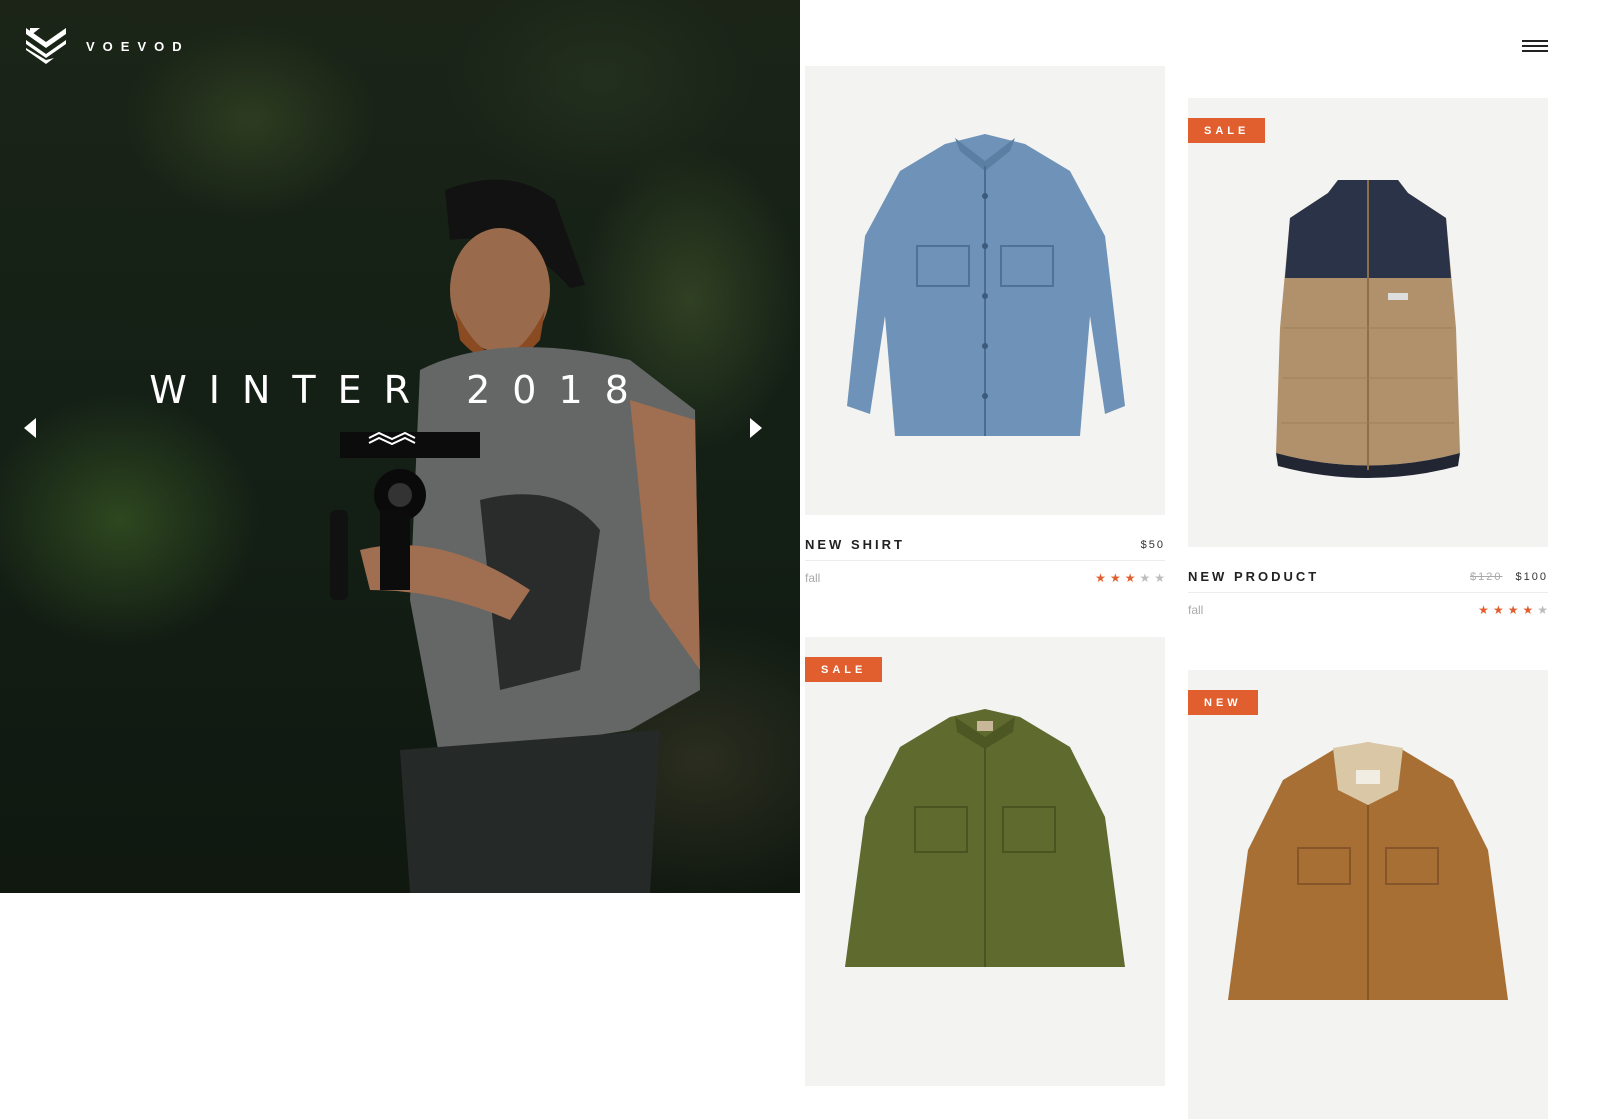  What do you see at coordinates (1509, 577) in the screenshot?
I see `product-price: $120 $100` at bounding box center [1509, 577].